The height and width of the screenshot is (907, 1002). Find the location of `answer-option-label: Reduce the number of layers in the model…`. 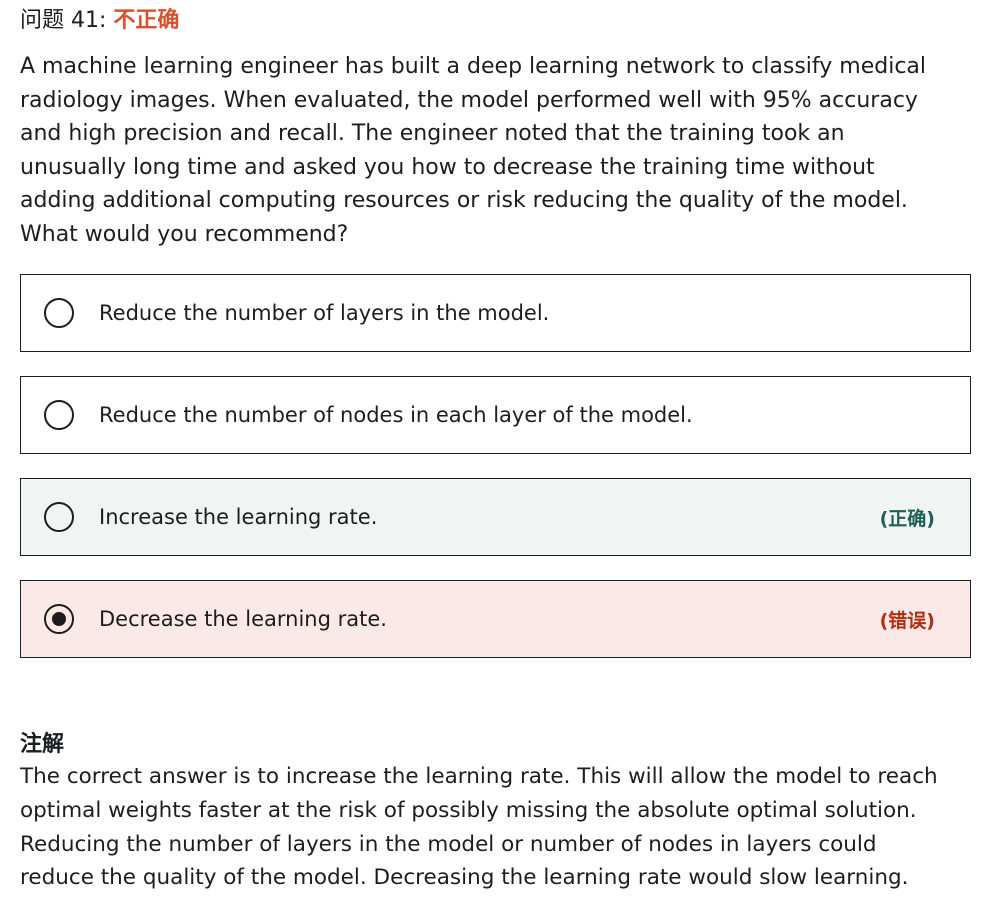

answer-option-label: Reduce the number of layers in the model… is located at coordinates (324, 313).